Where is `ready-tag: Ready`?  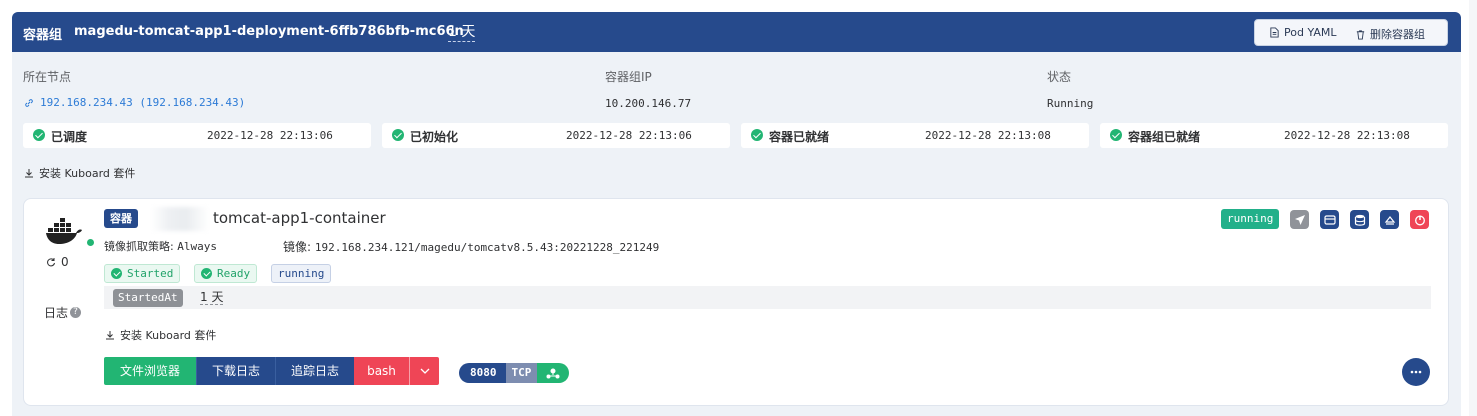
ready-tag: Ready is located at coordinates (226, 273).